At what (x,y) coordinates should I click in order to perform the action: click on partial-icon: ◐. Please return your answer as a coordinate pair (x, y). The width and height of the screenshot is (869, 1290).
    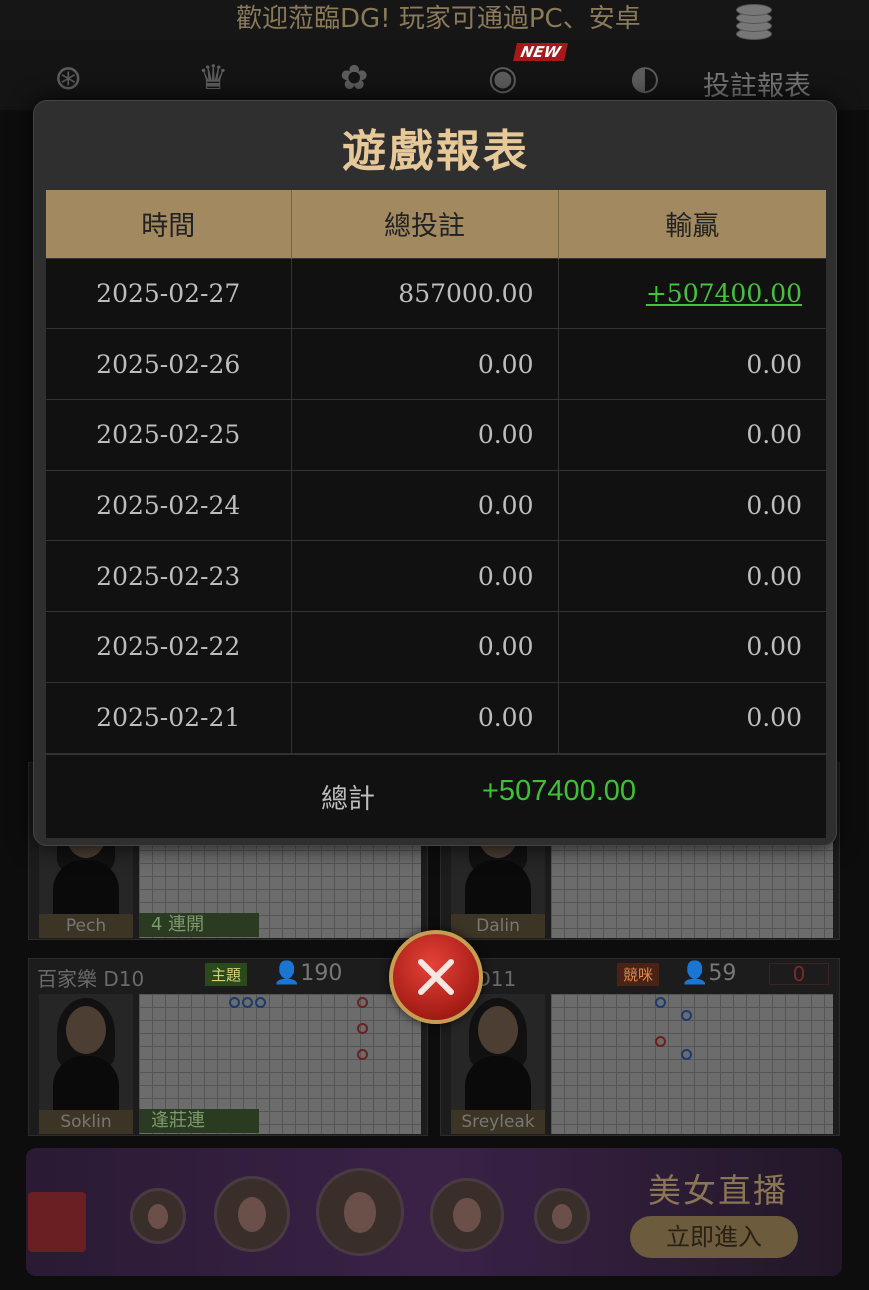
    Looking at the image, I should click on (645, 78).